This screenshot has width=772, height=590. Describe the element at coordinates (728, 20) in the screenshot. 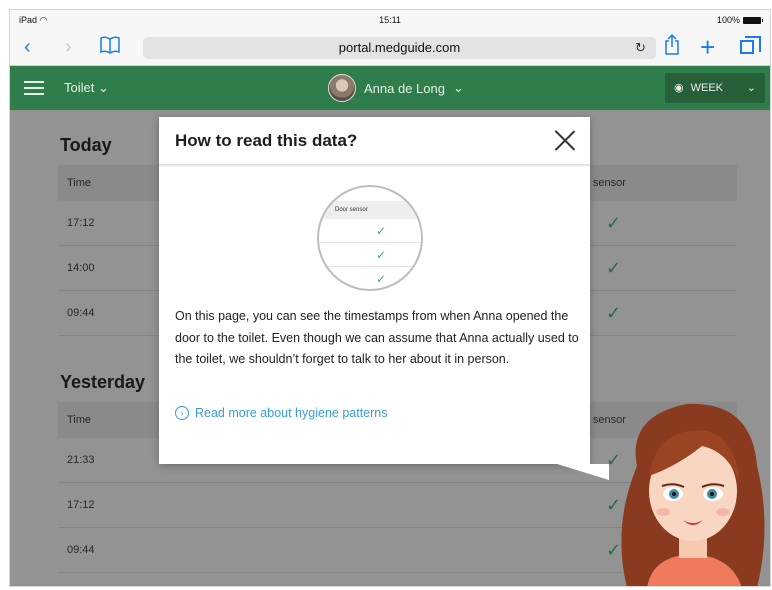

I see `battery-percent: 100%` at that location.